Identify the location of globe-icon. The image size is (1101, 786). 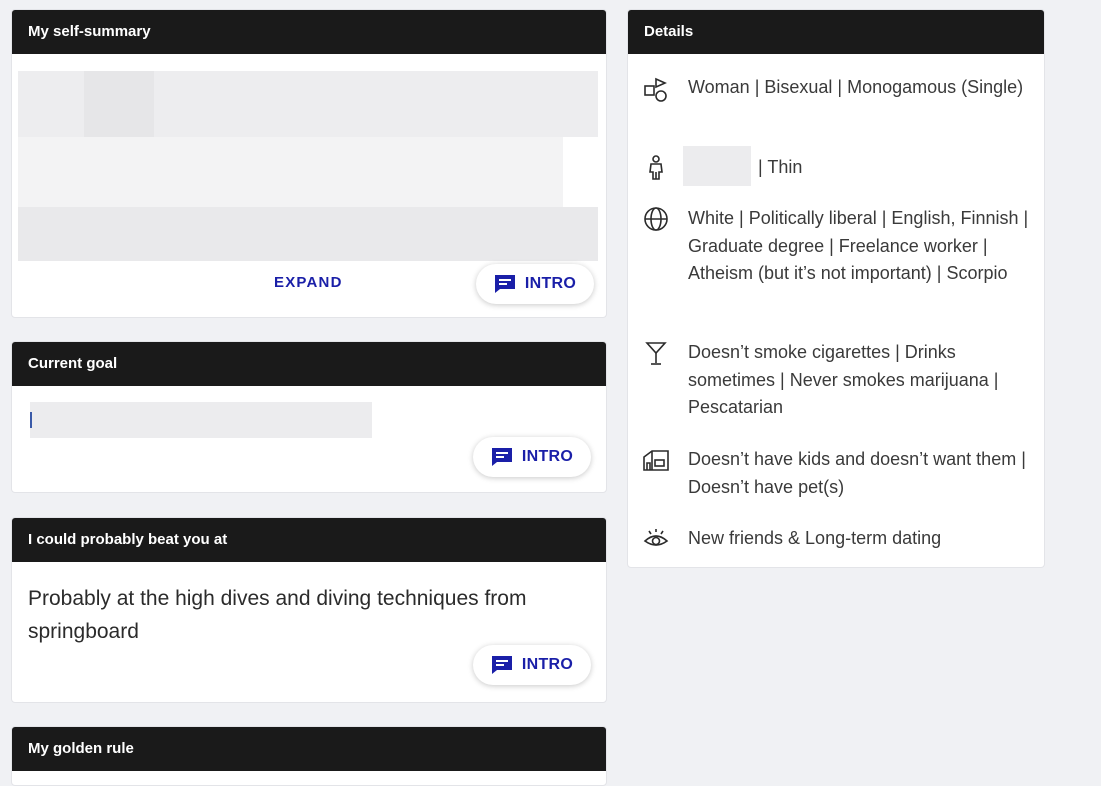
(656, 219).